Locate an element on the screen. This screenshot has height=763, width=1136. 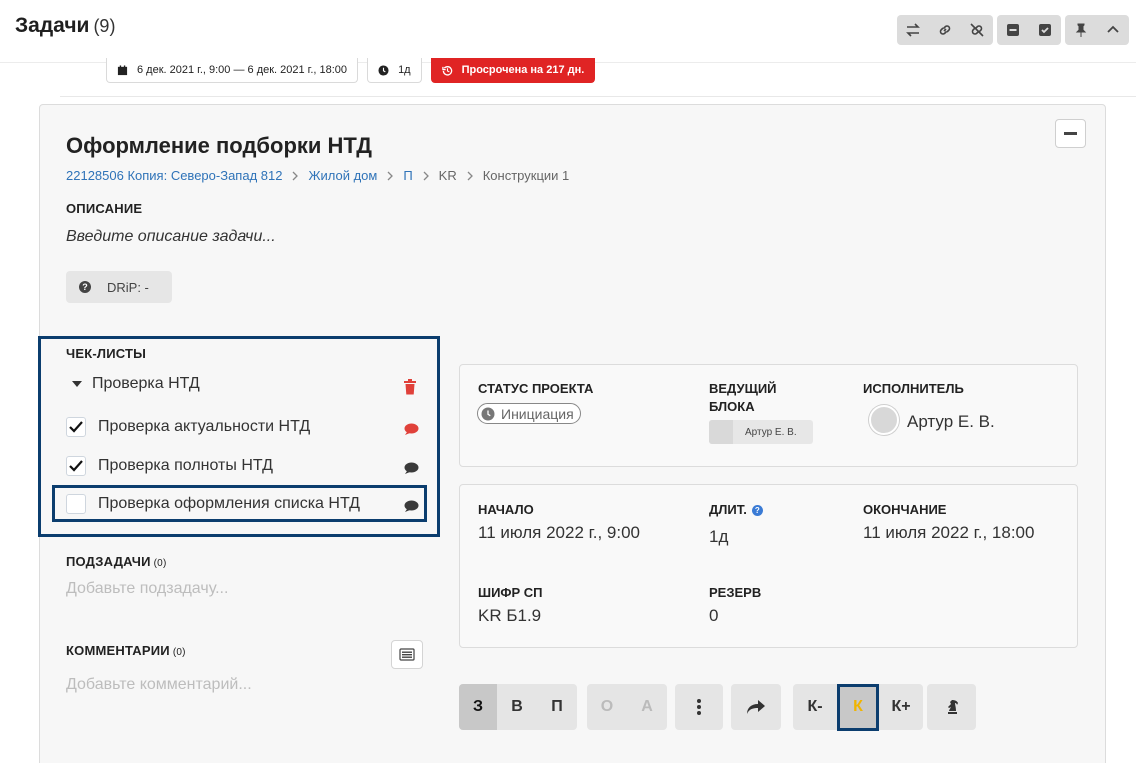
chess-knight-icon is located at coordinates (952, 707).